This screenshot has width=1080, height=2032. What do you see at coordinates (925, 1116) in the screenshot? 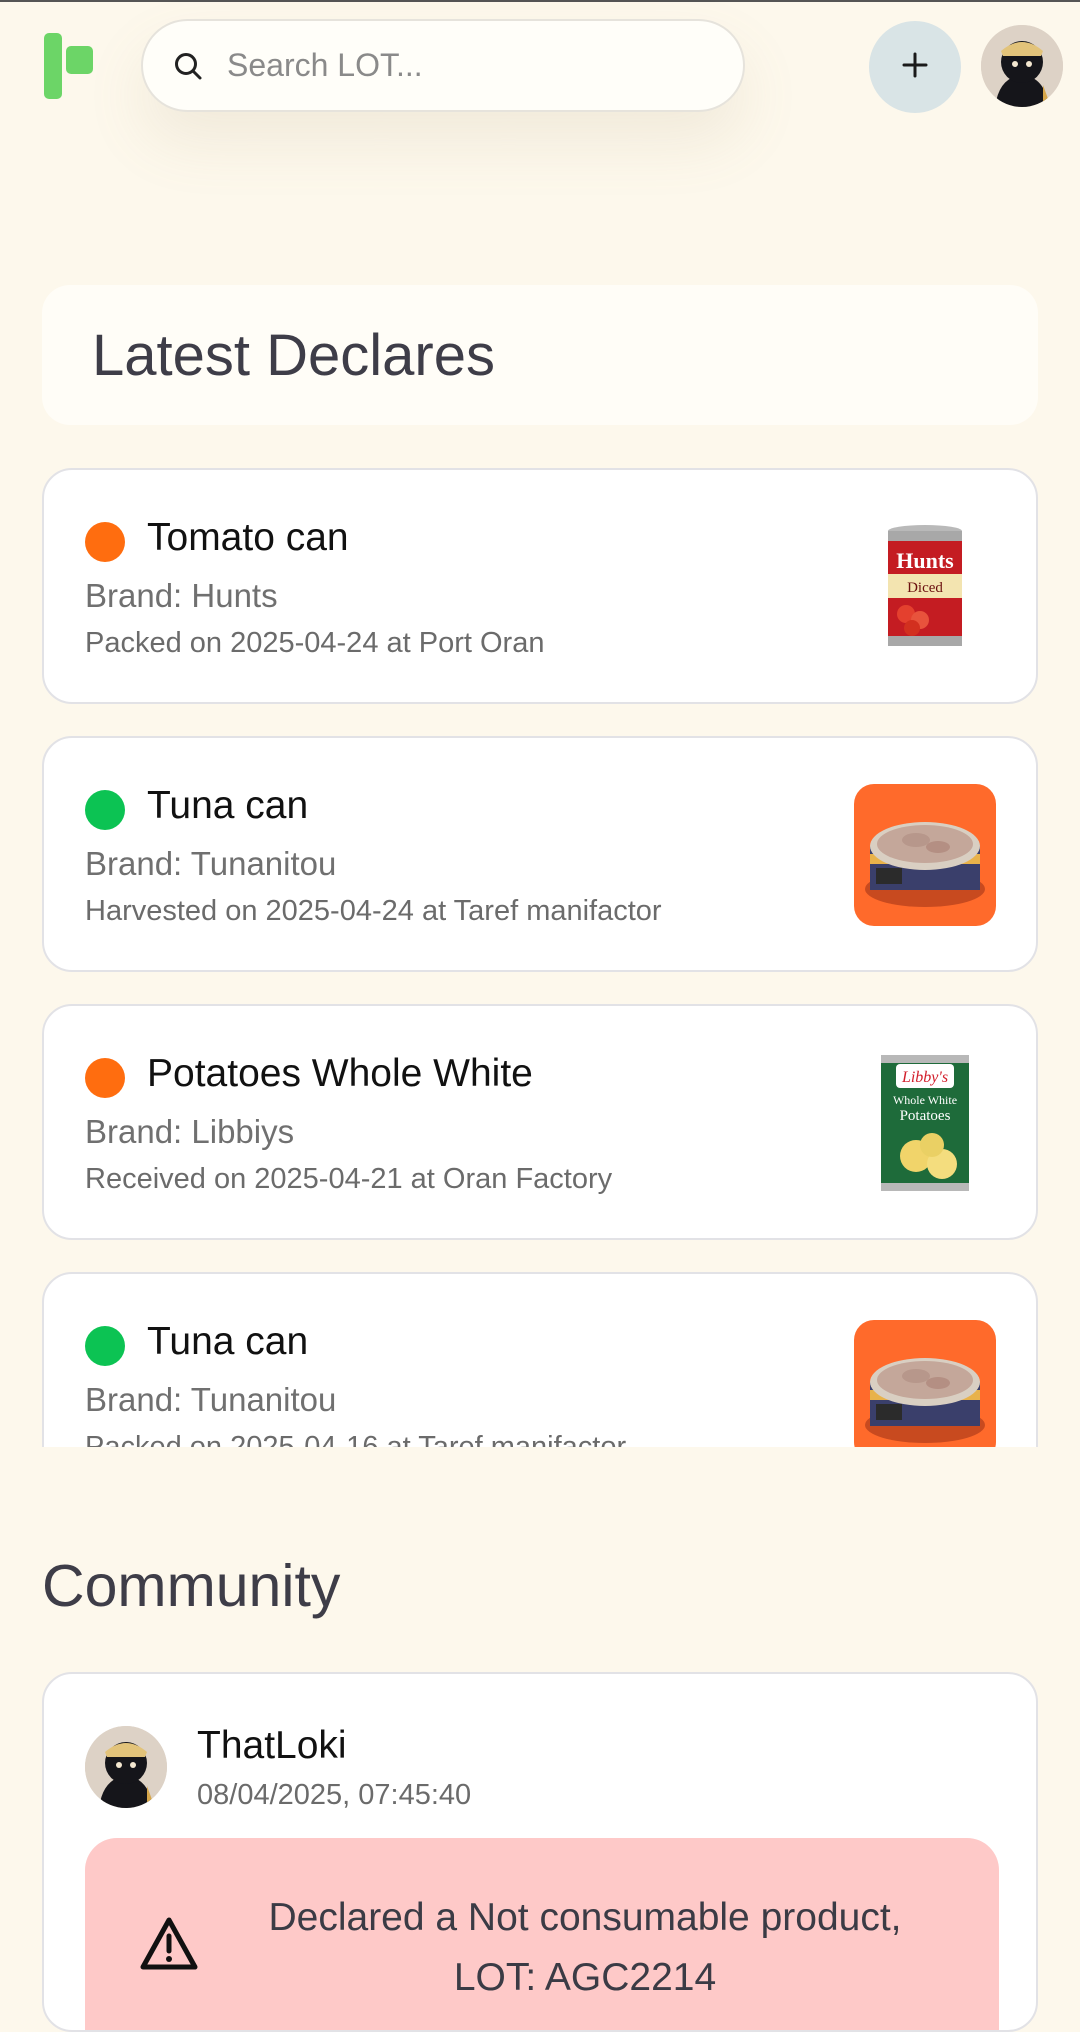
I see `svg-text: Potatoes` at bounding box center [925, 1116].